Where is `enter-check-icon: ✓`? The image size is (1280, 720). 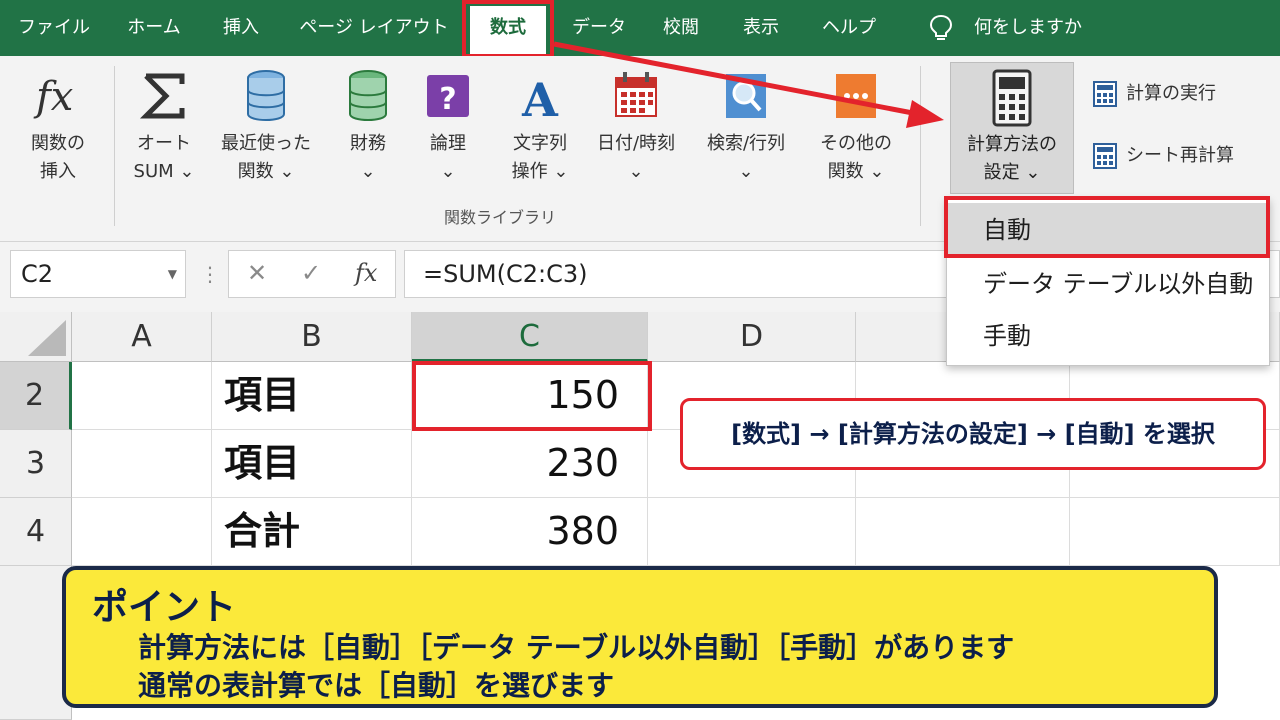 enter-check-icon: ✓ is located at coordinates (311, 273).